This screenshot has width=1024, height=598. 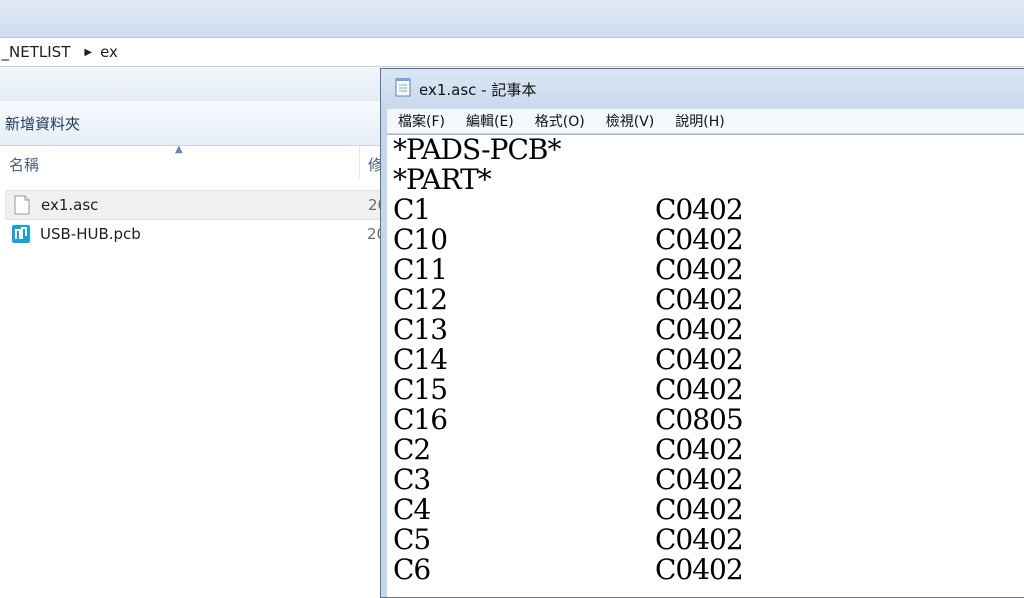 I want to click on text-line: C12 C0402, so click(x=568, y=299).